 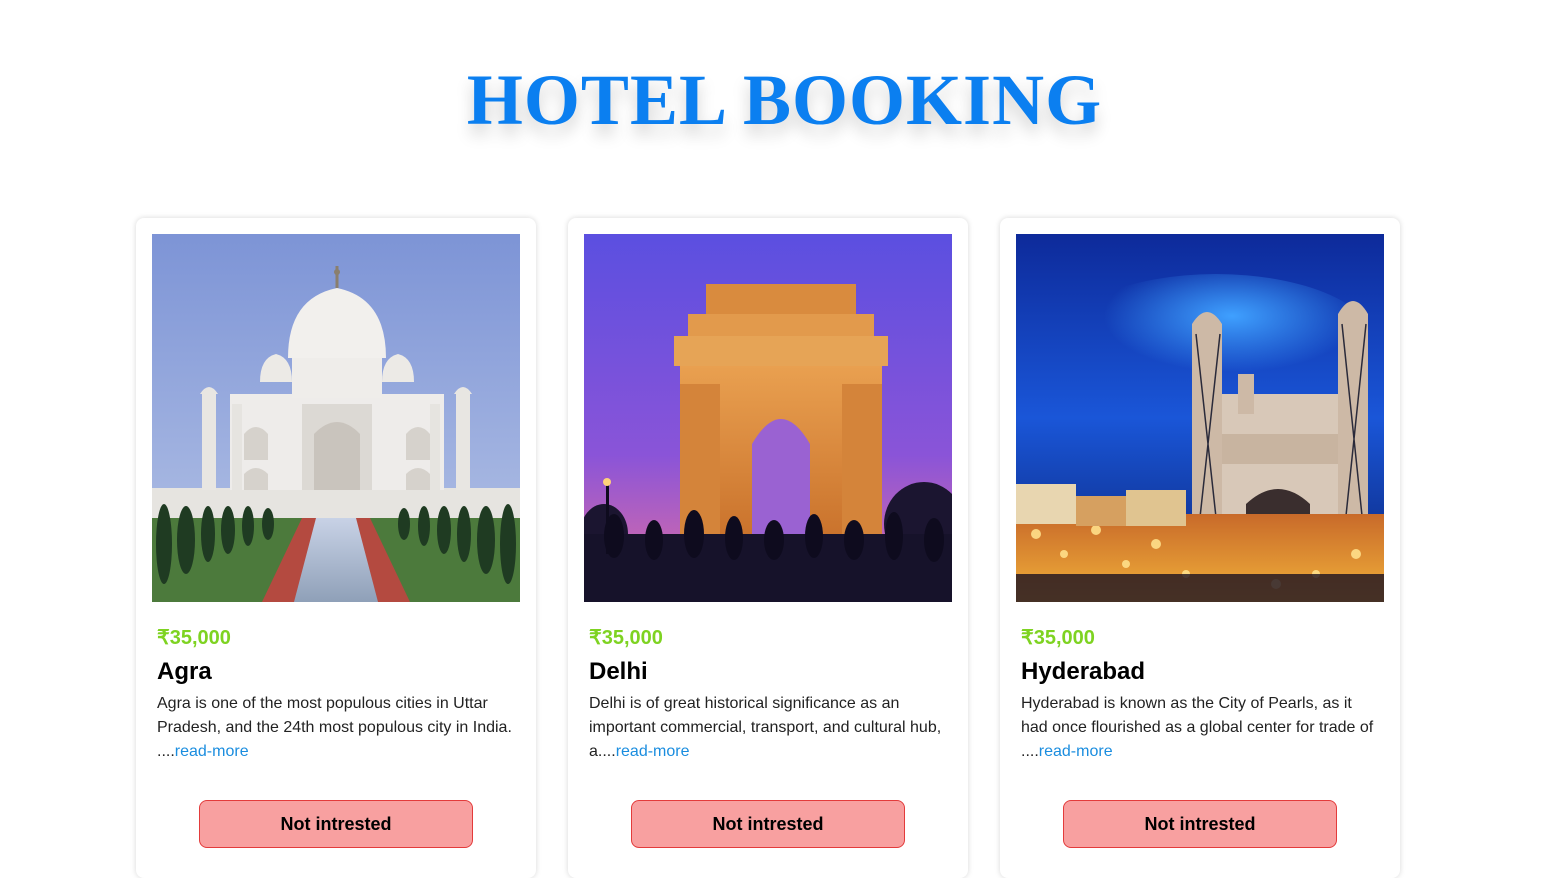 What do you see at coordinates (784, 100) in the screenshot?
I see `page-title: HOTEL BOOKING` at bounding box center [784, 100].